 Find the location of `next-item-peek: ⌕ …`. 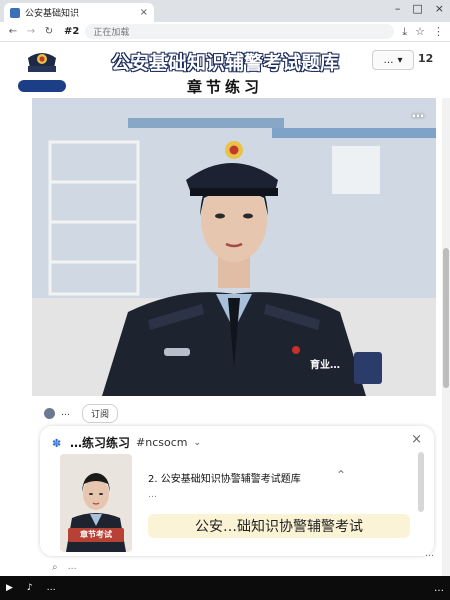

next-item-peek: ⌕ … is located at coordinates (64, 567).